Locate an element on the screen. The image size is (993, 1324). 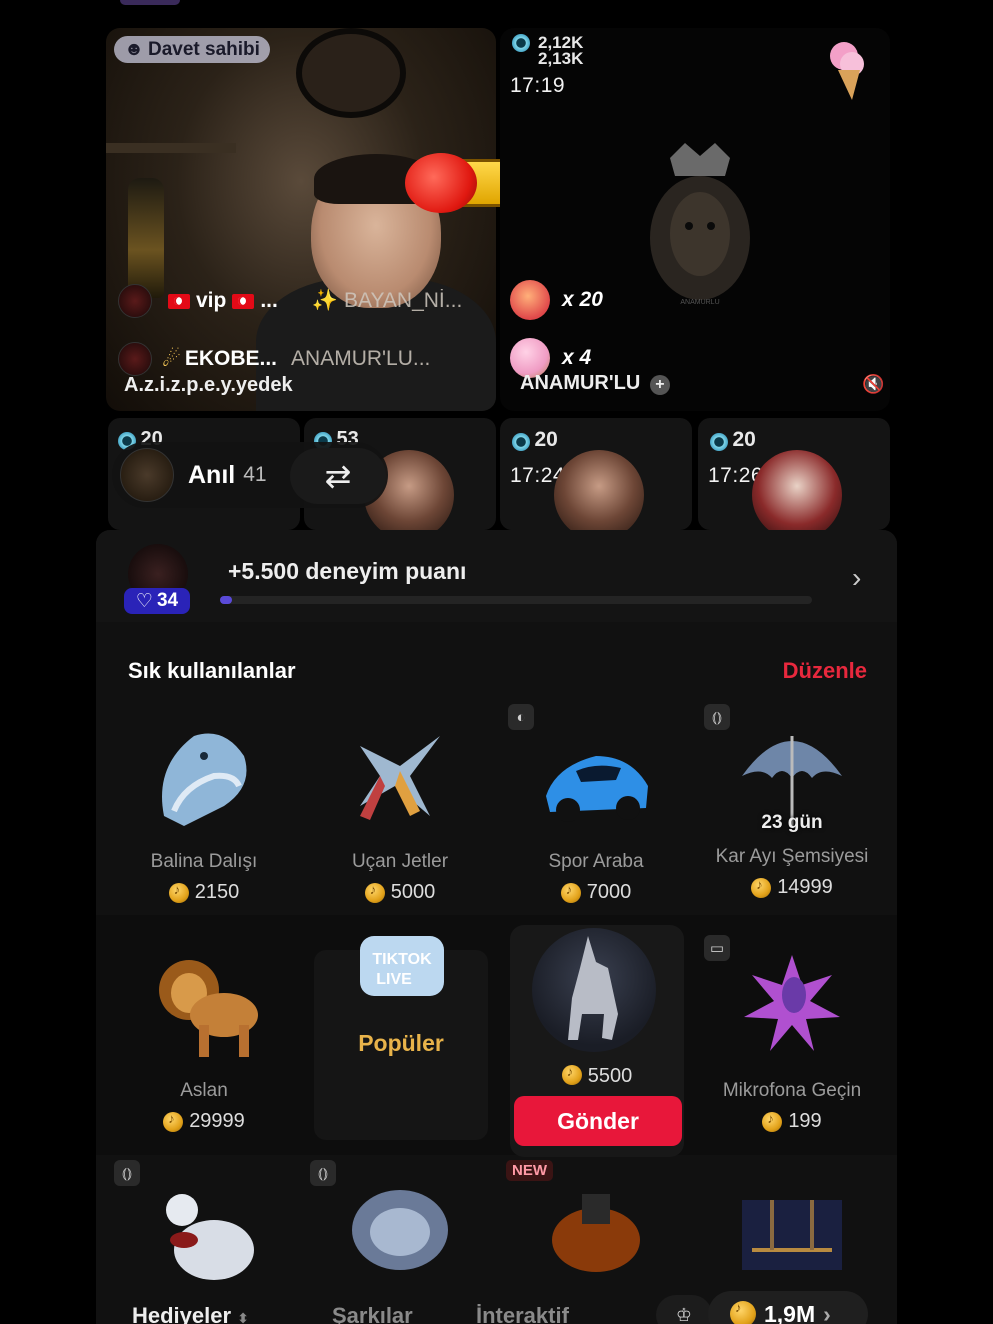
gift-popup-1: x 20 is located at coordinates (556, 300).